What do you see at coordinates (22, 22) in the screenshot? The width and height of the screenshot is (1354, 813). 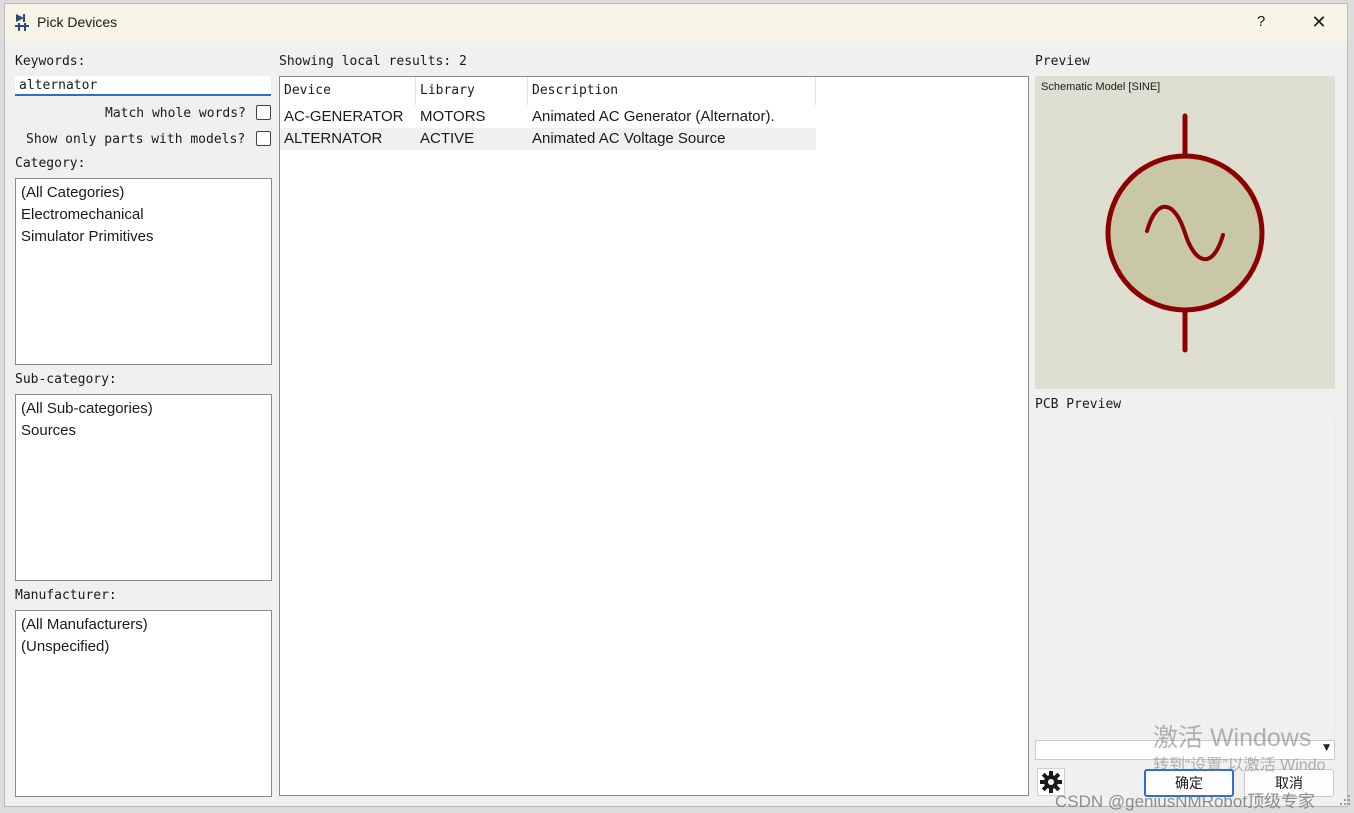 I see `app-icon` at bounding box center [22, 22].